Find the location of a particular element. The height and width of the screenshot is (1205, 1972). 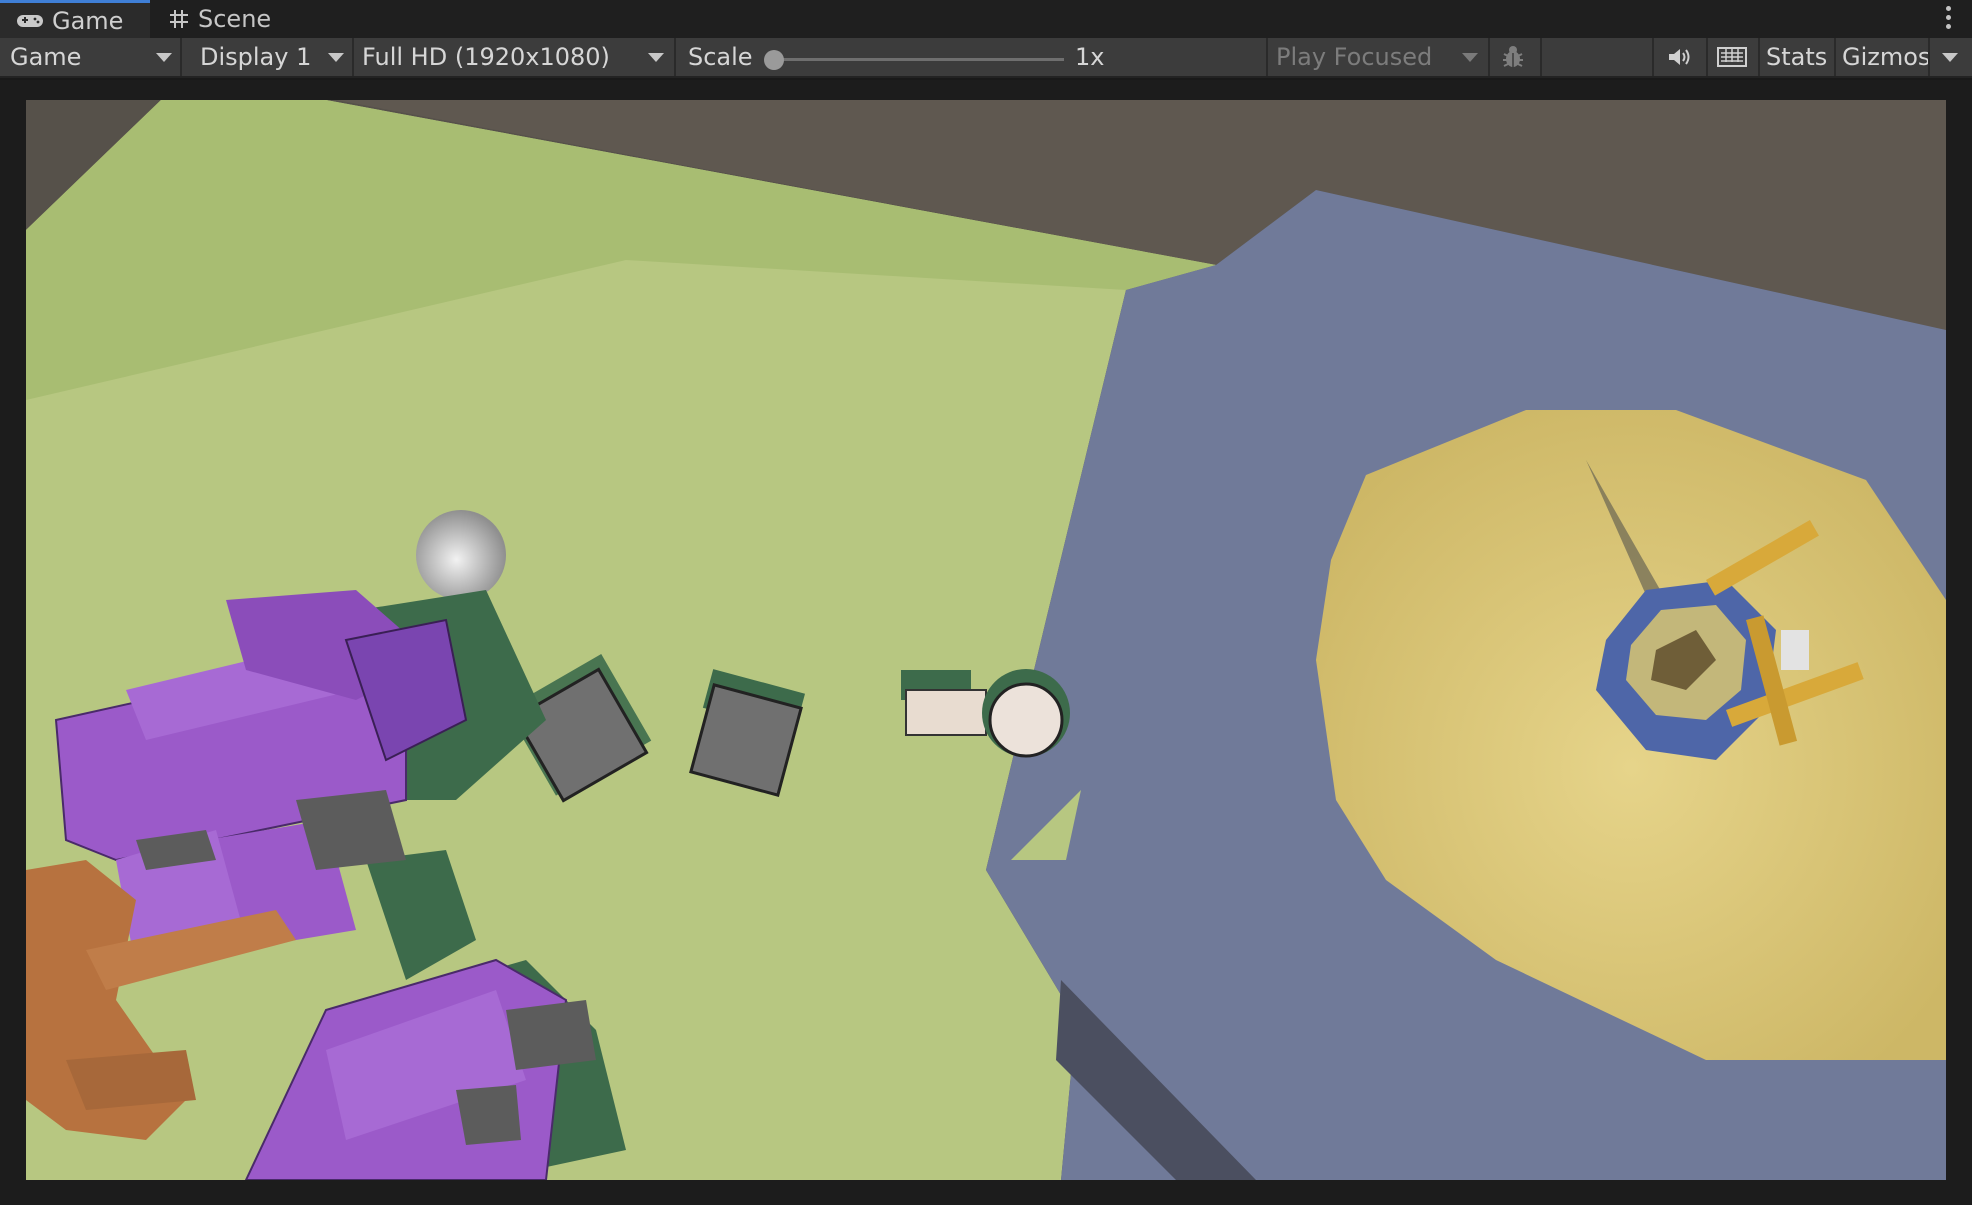

grid-hash-icon is located at coordinates (179, 19).